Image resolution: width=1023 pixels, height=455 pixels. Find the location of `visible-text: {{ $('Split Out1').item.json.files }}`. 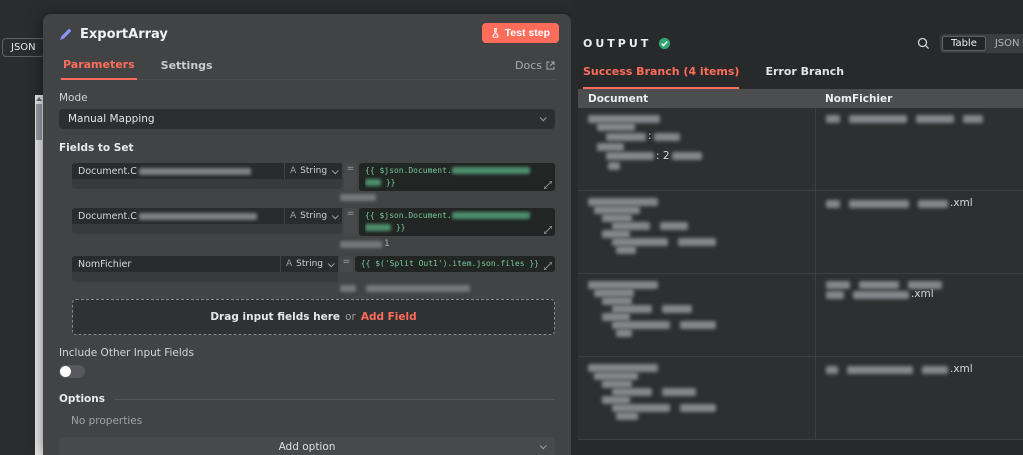

visible-text: {{ $('Split Out1').item.json.files }} is located at coordinates (449, 263).